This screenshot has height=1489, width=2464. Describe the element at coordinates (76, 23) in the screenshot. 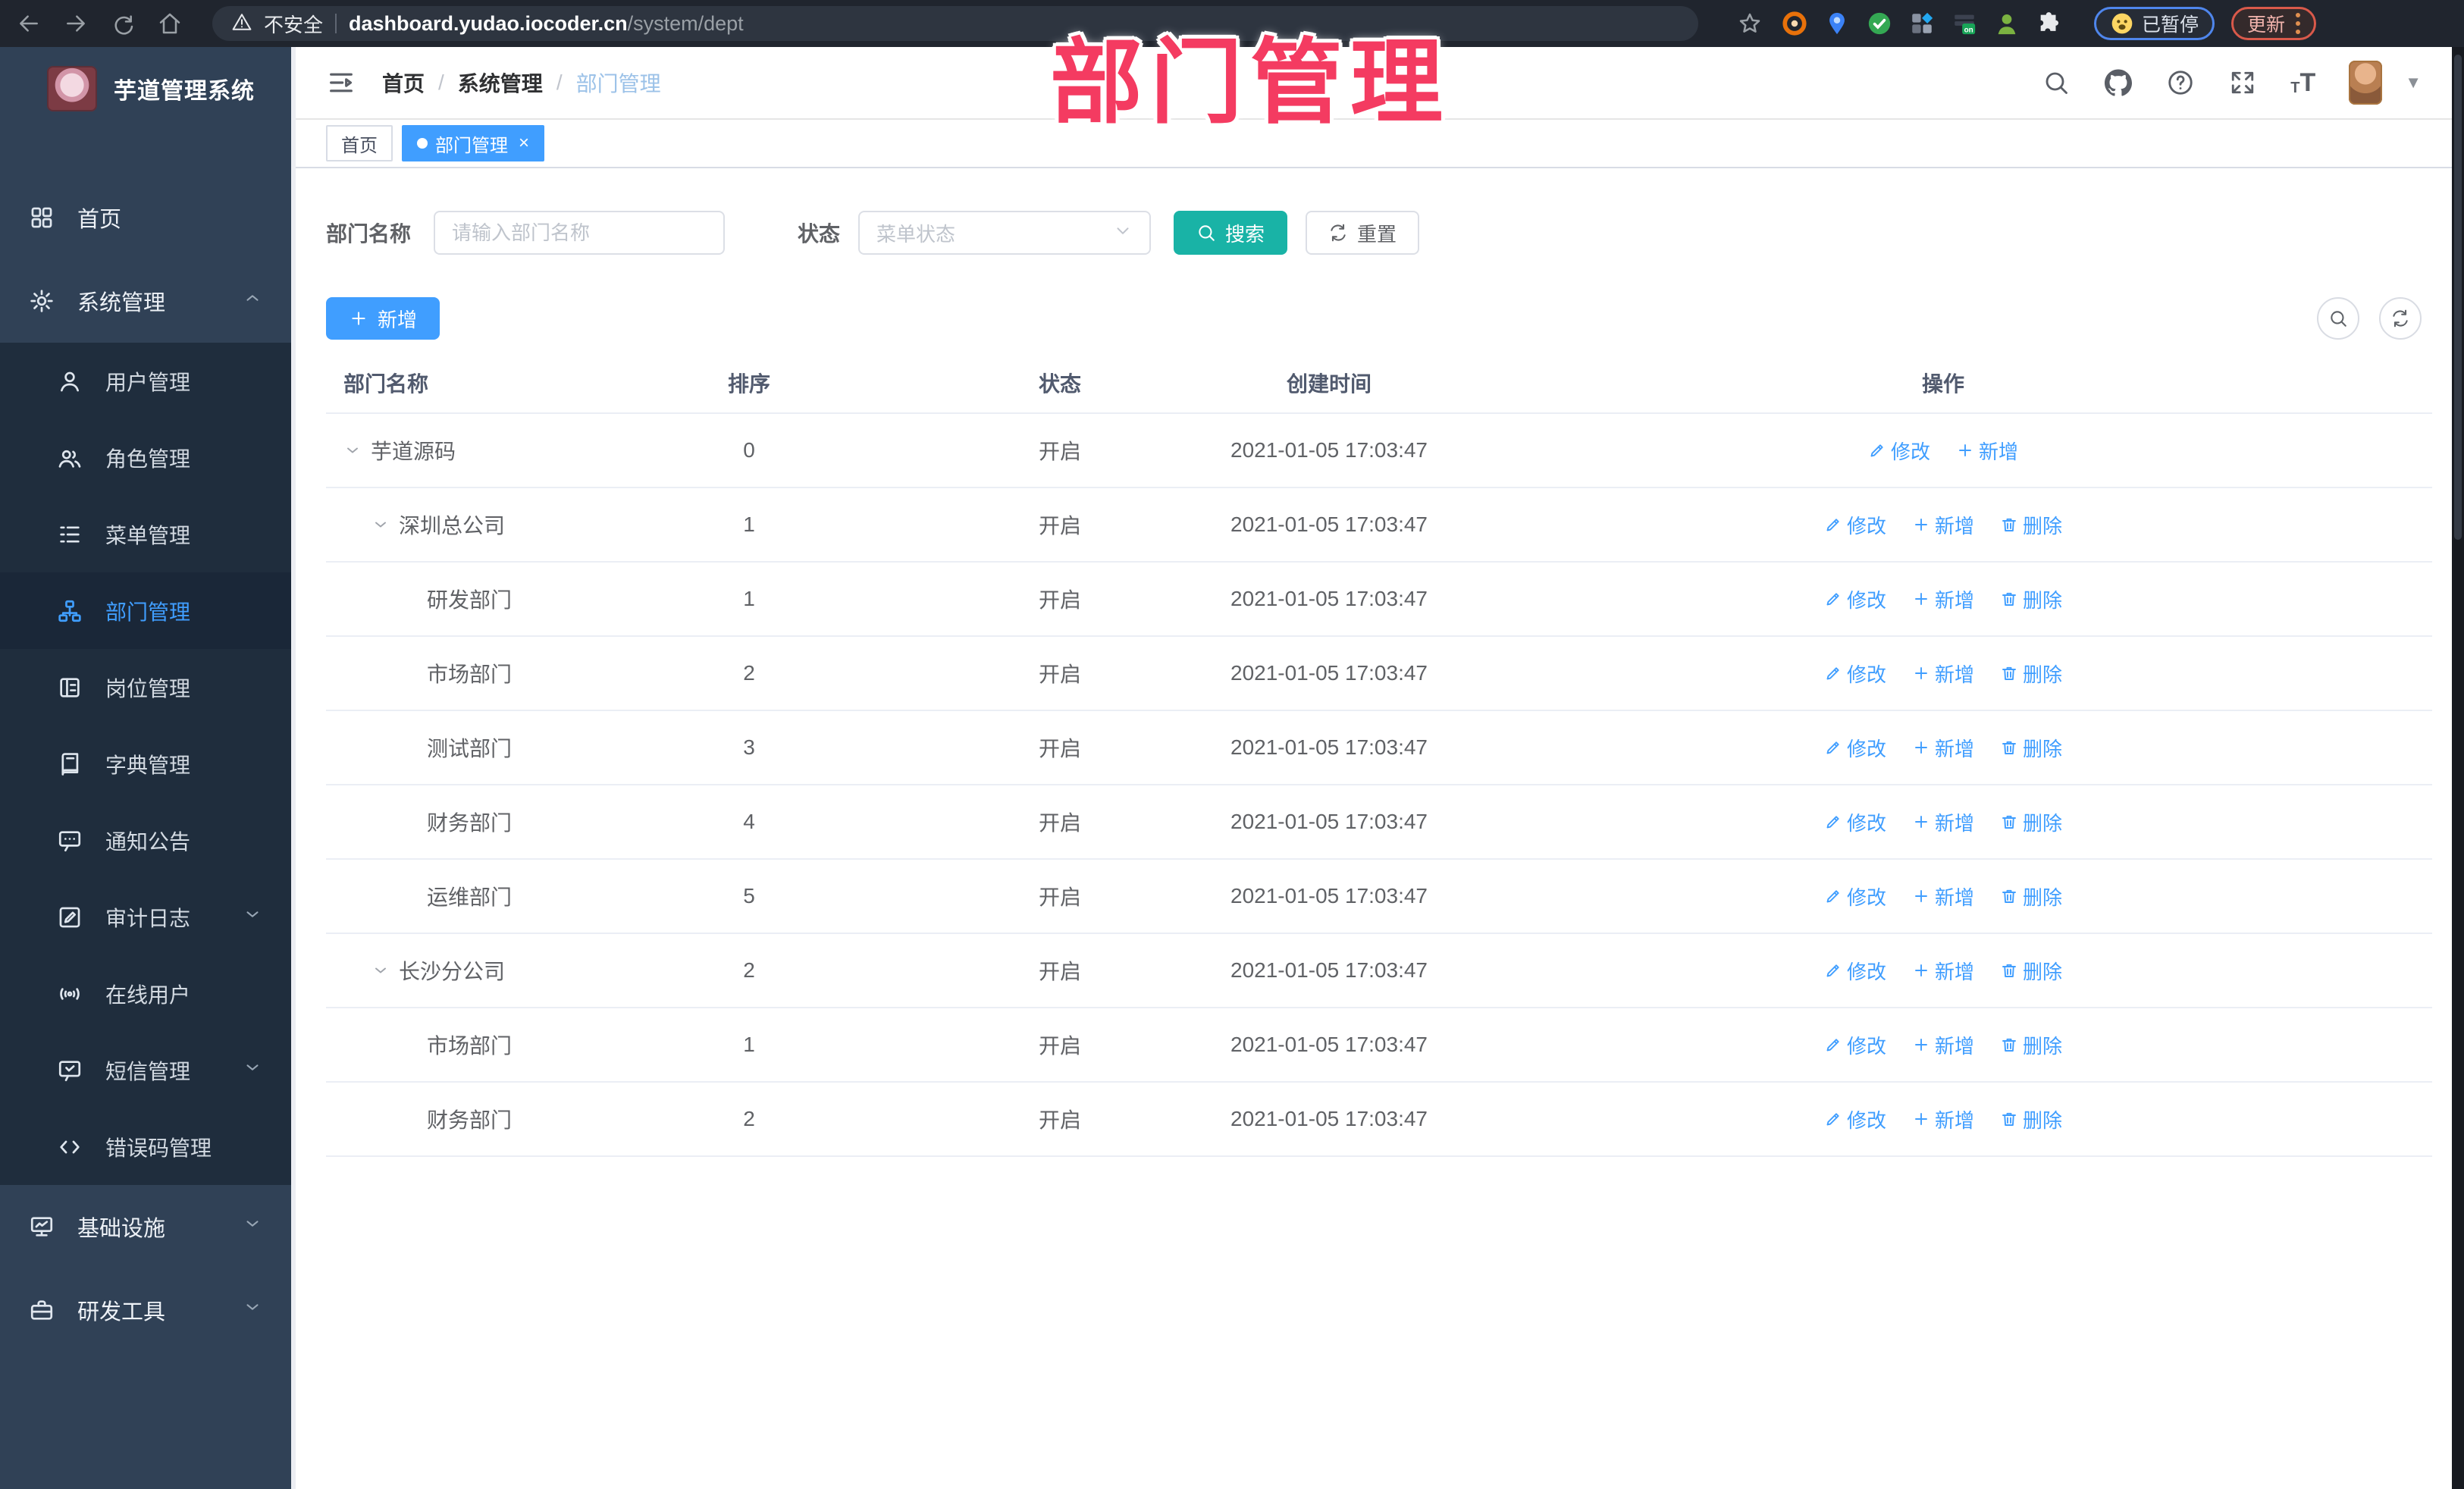

I see `forward-icon` at that location.